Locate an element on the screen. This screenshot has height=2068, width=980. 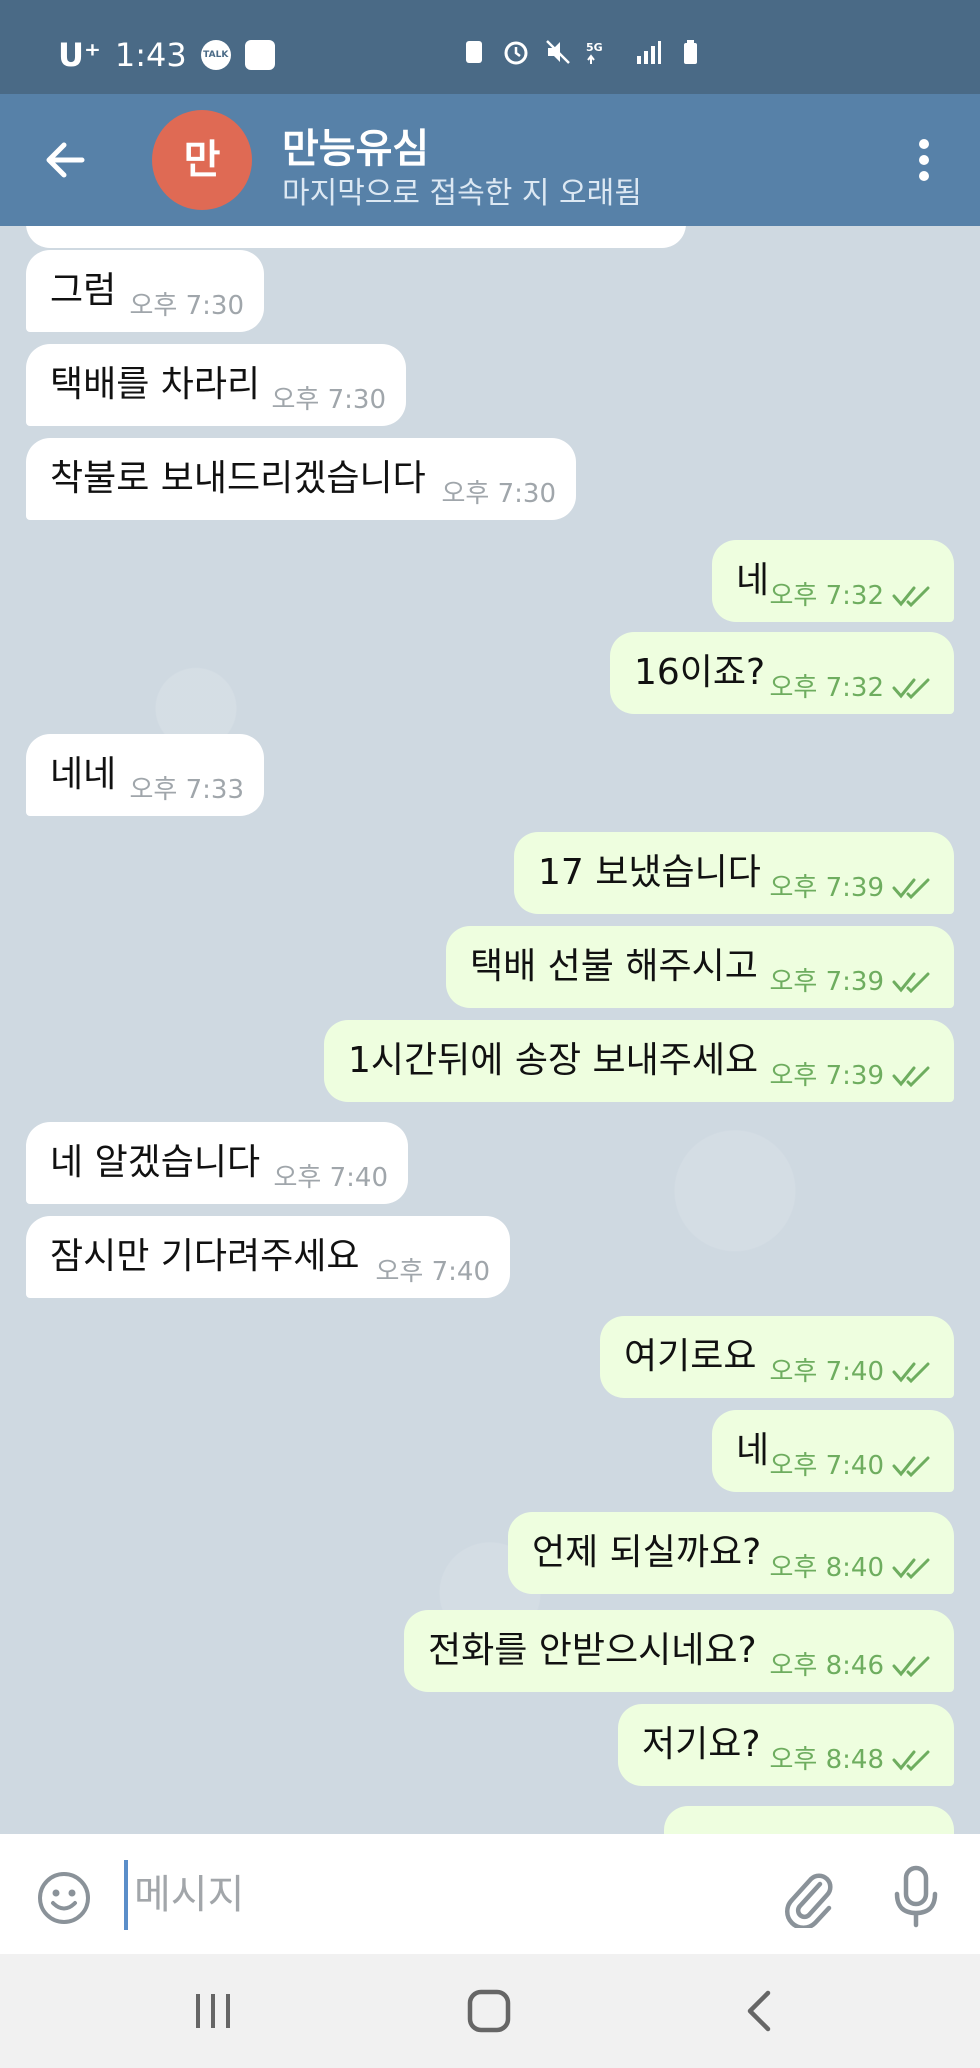
status-icons: 5G is located at coordinates (582, 52).